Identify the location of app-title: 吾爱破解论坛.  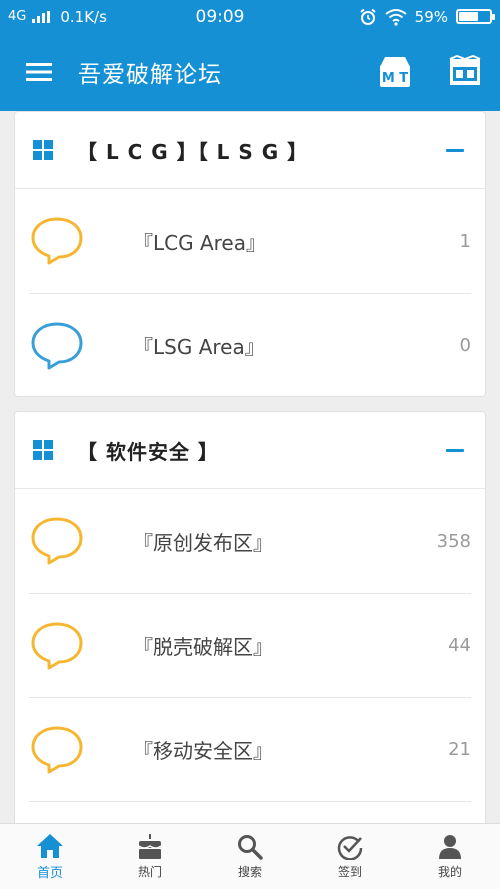
(150, 75).